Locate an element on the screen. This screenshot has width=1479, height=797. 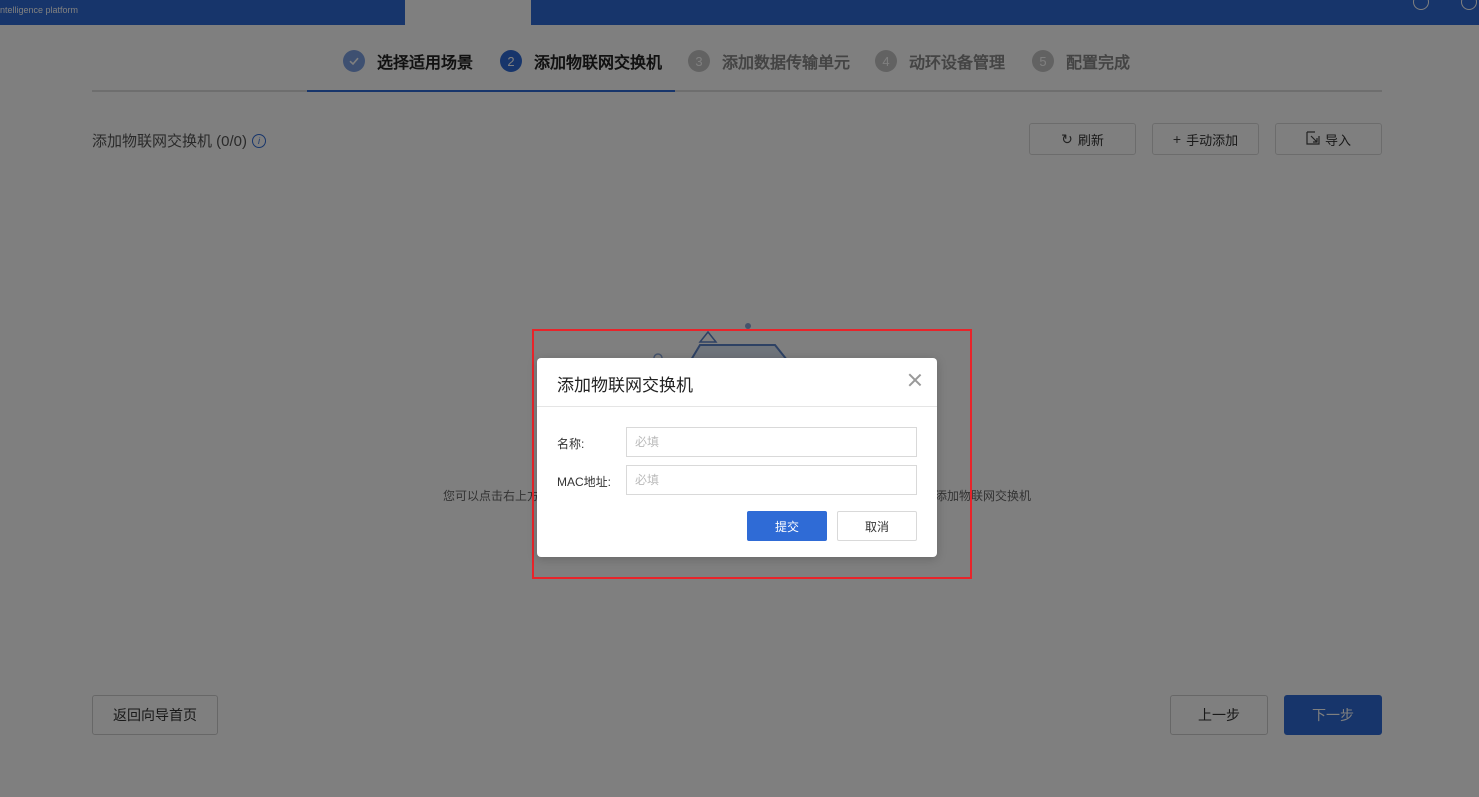
dialog-header: 添加物联网交换机 is located at coordinates (737, 382).